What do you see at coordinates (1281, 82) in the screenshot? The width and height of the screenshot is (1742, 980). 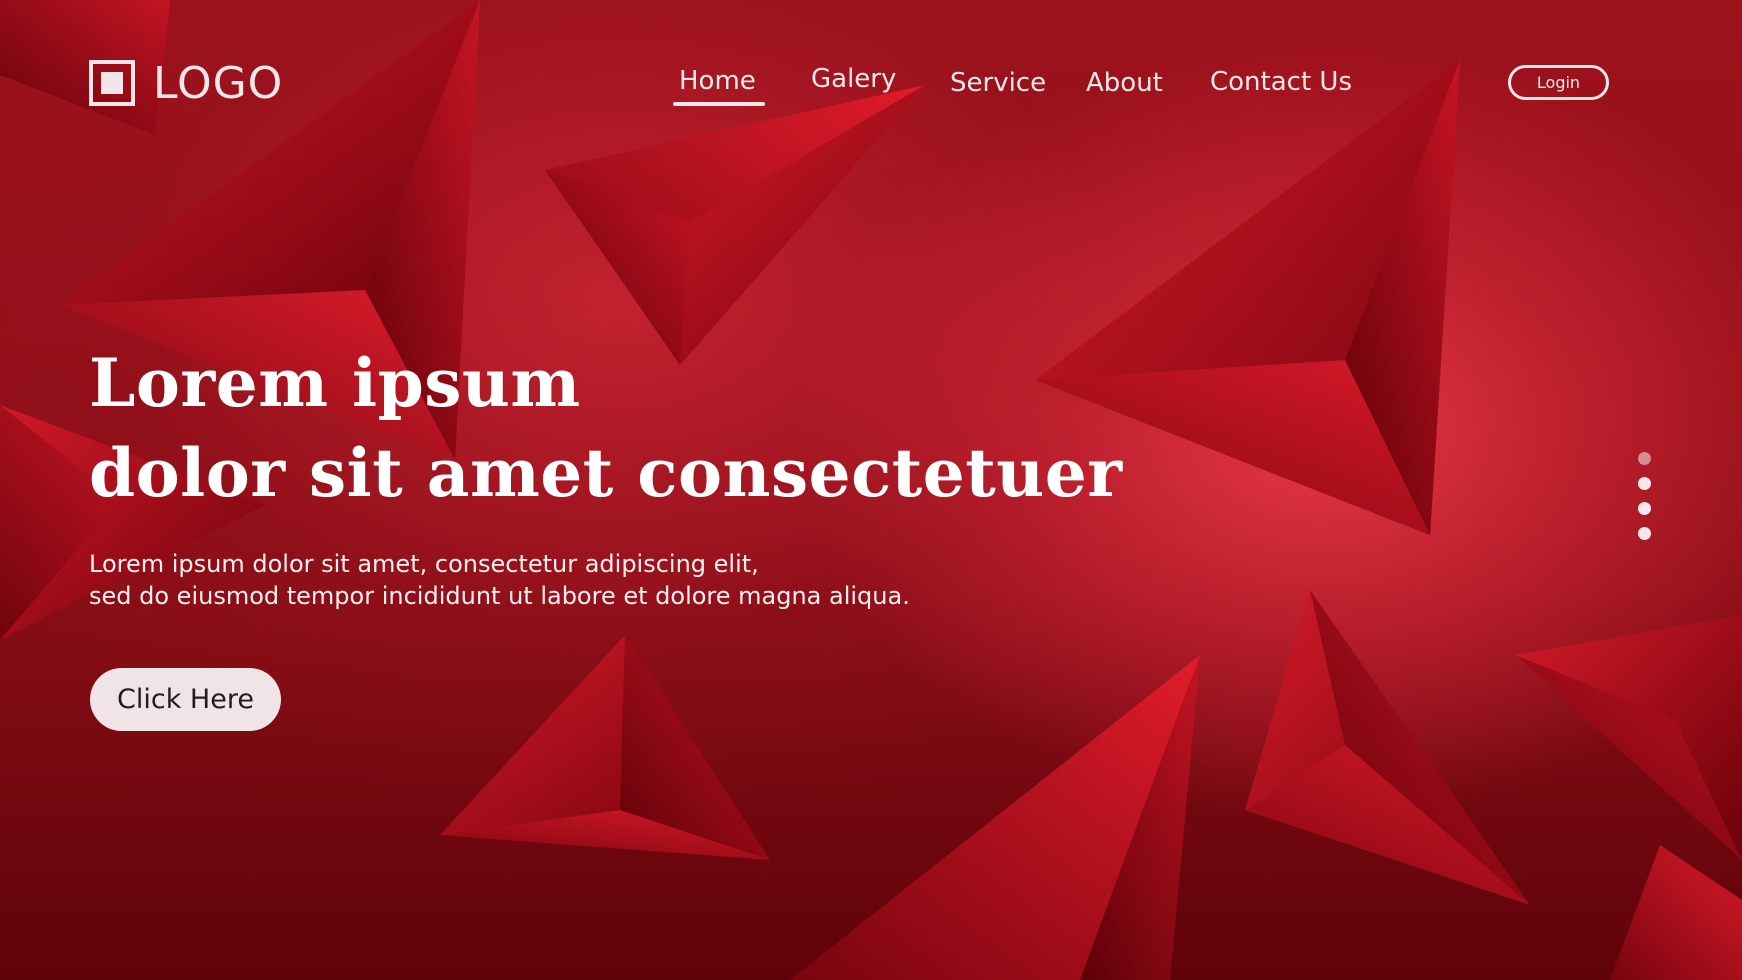 I see `nav-item-contact-us: Contact Us` at bounding box center [1281, 82].